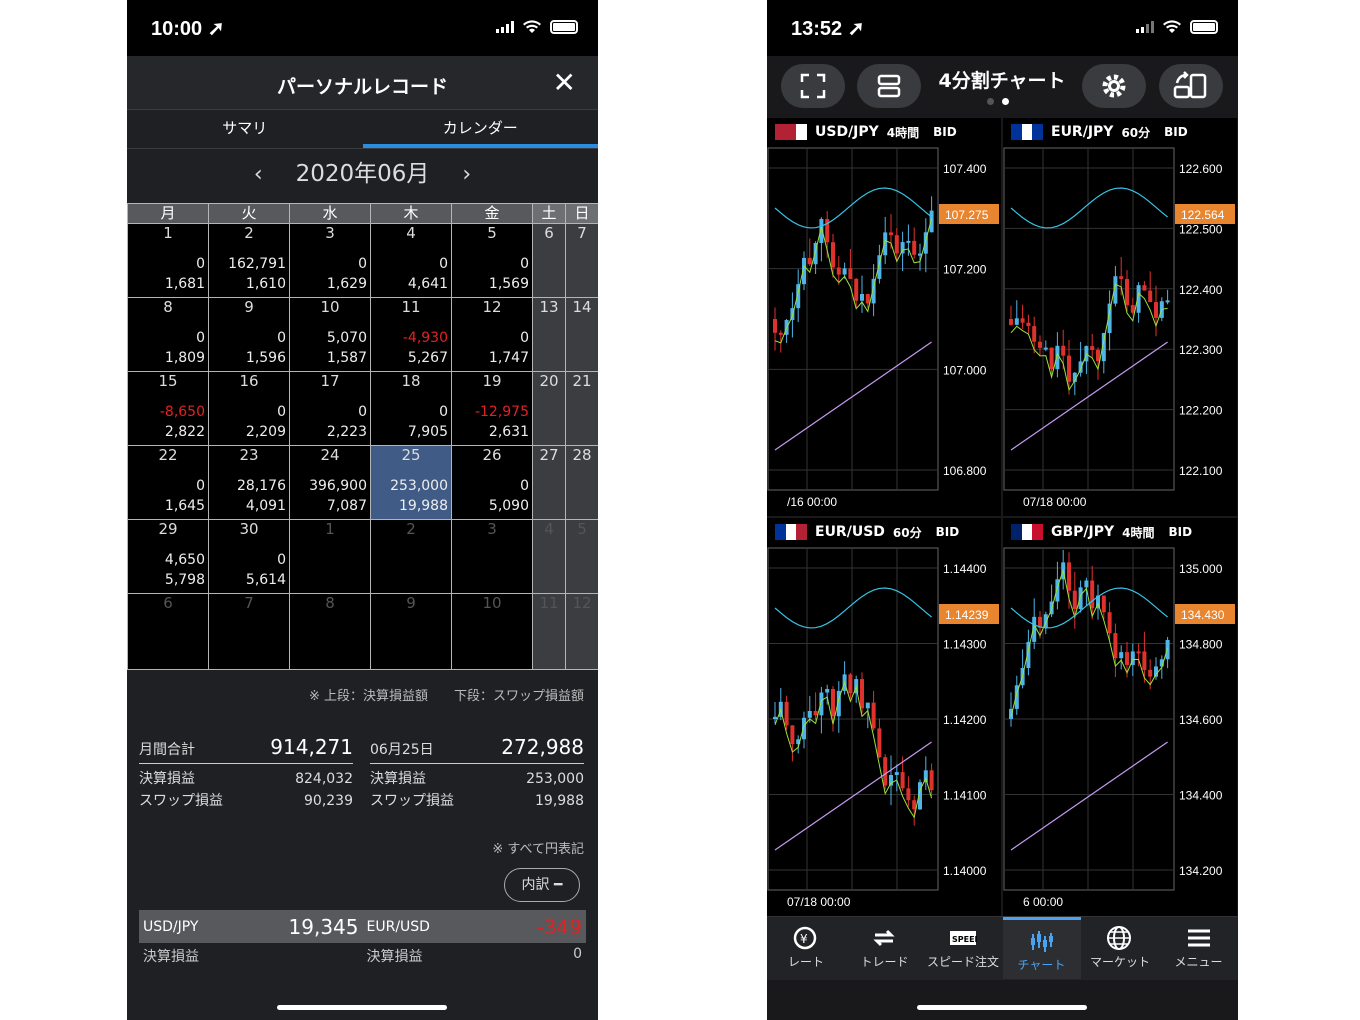 The image size is (1360, 1020). What do you see at coordinates (249, 260) in the screenshot?
I see `calendar-day-cell: 2 162,791 1,610` at bounding box center [249, 260].